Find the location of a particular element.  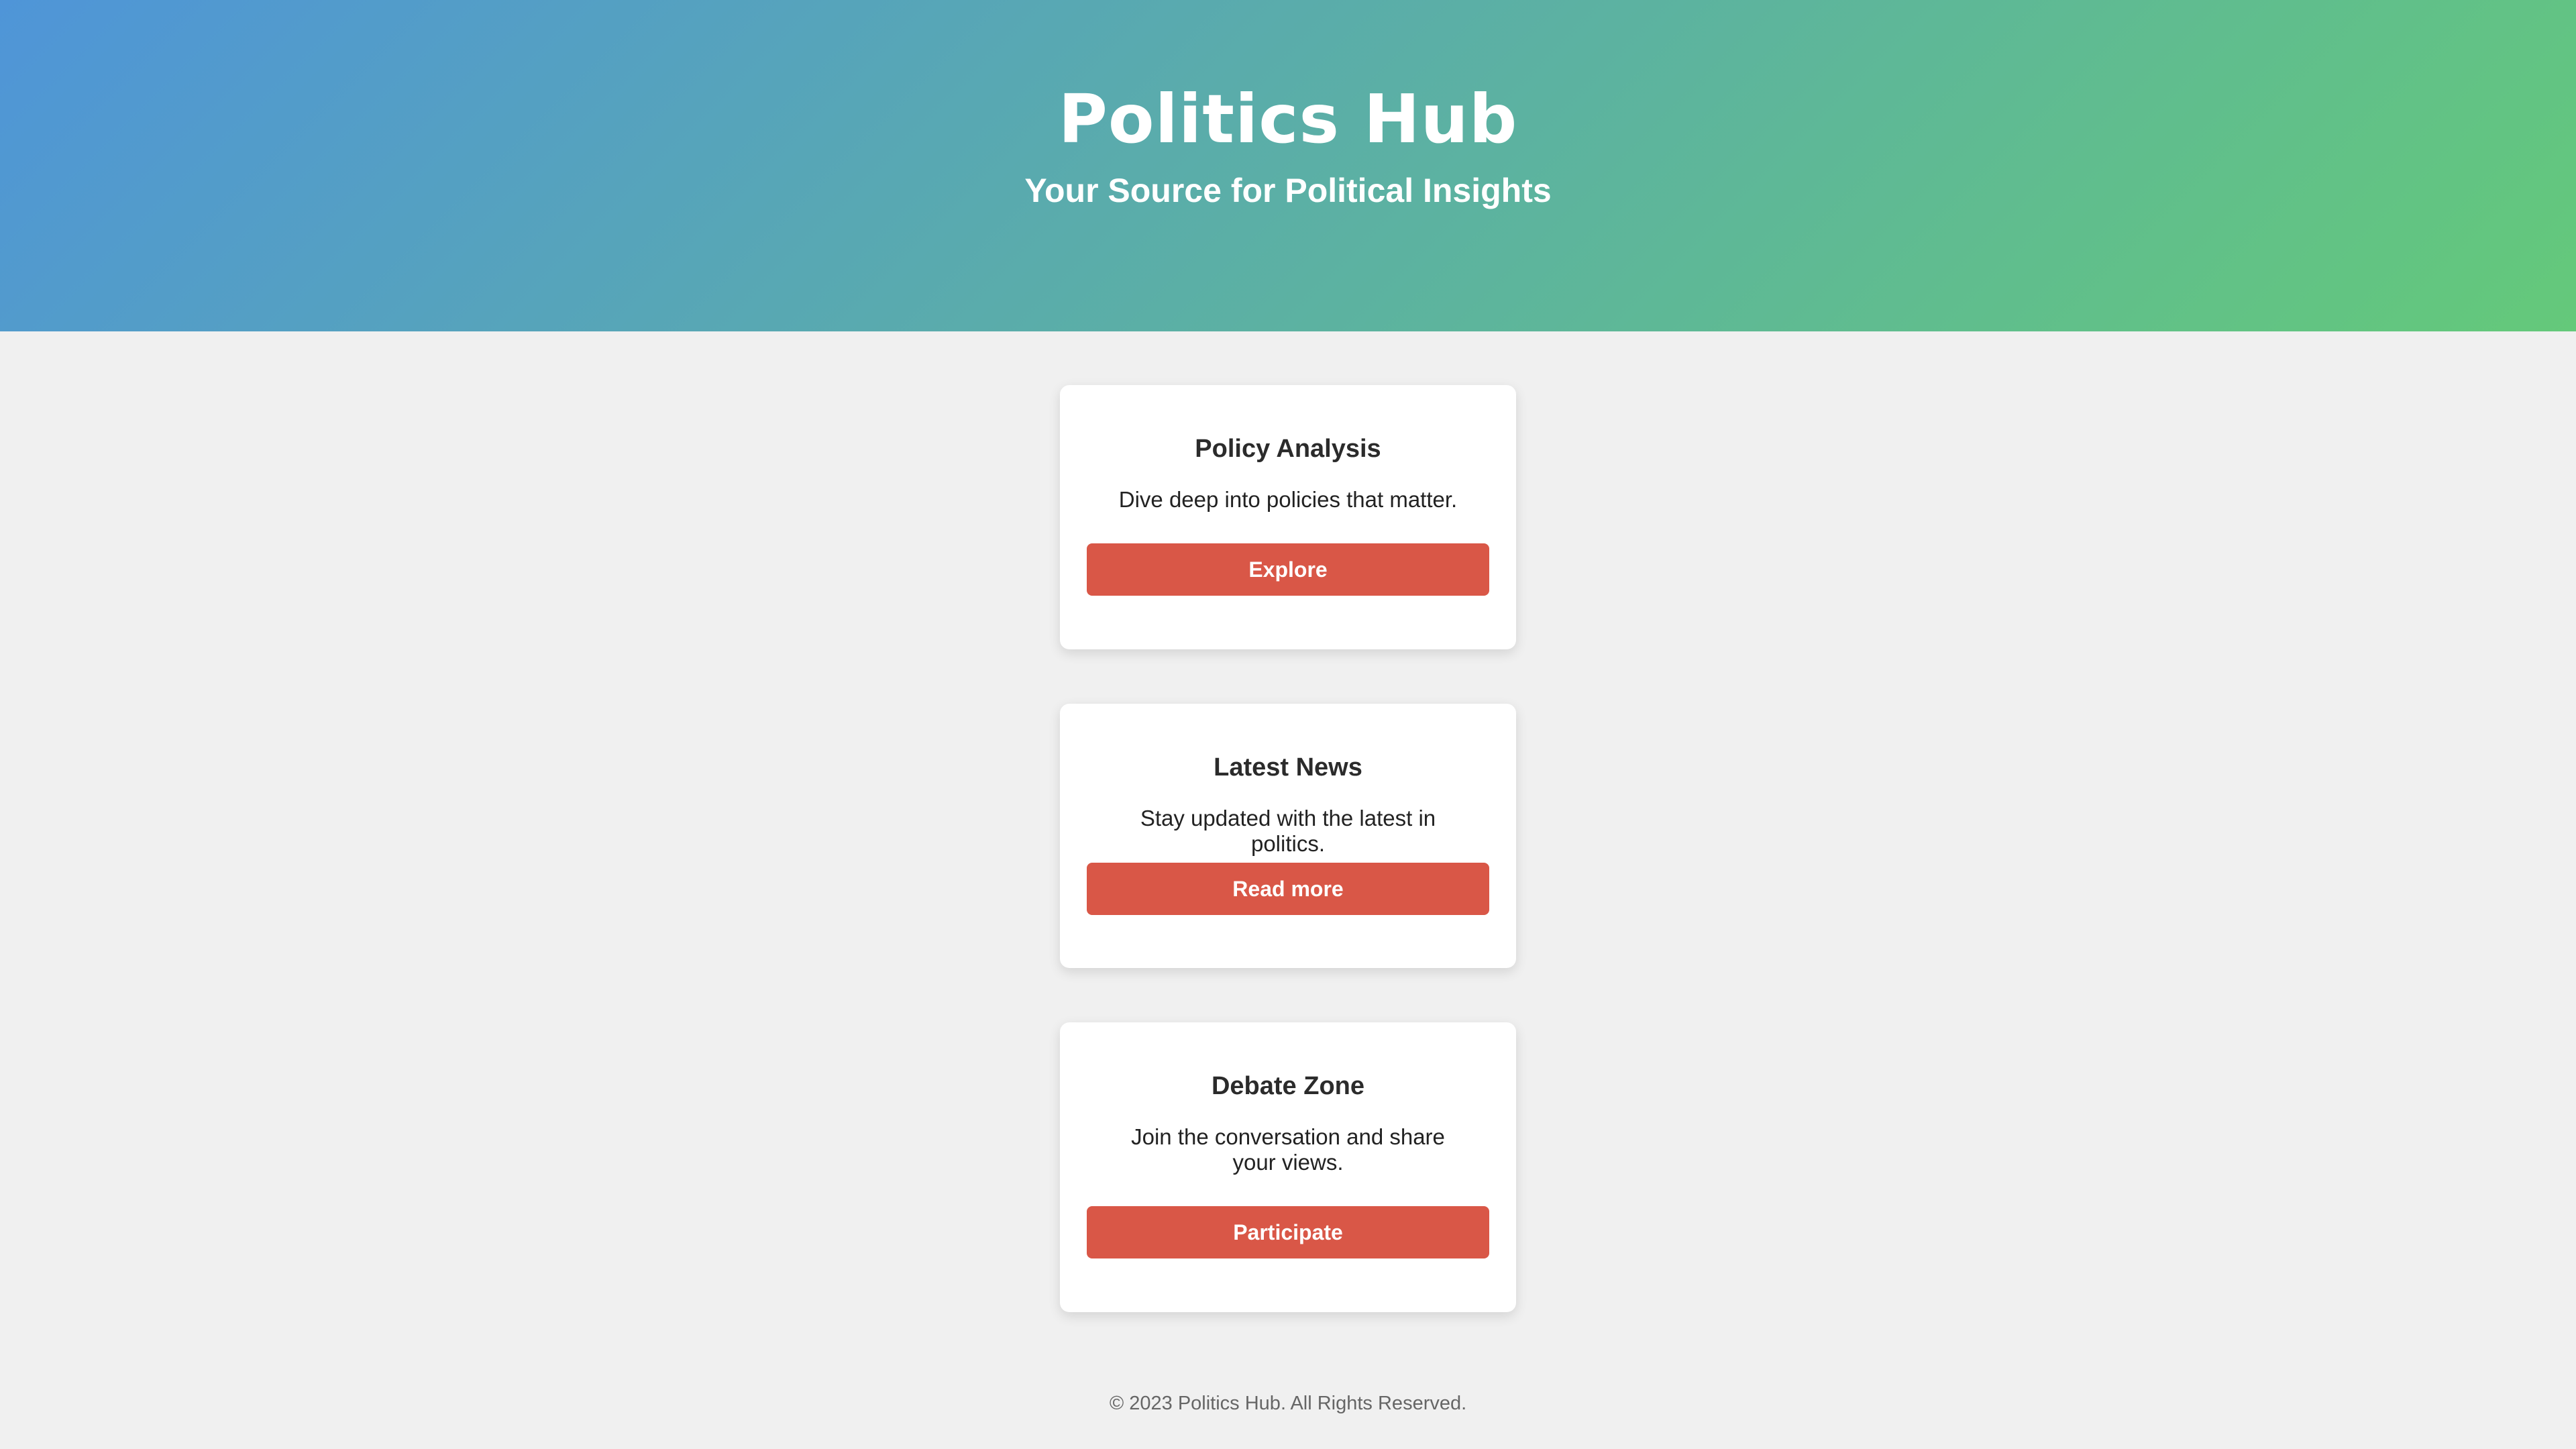

card-description: Dive deep into policies that matter. is located at coordinates (1288, 499).